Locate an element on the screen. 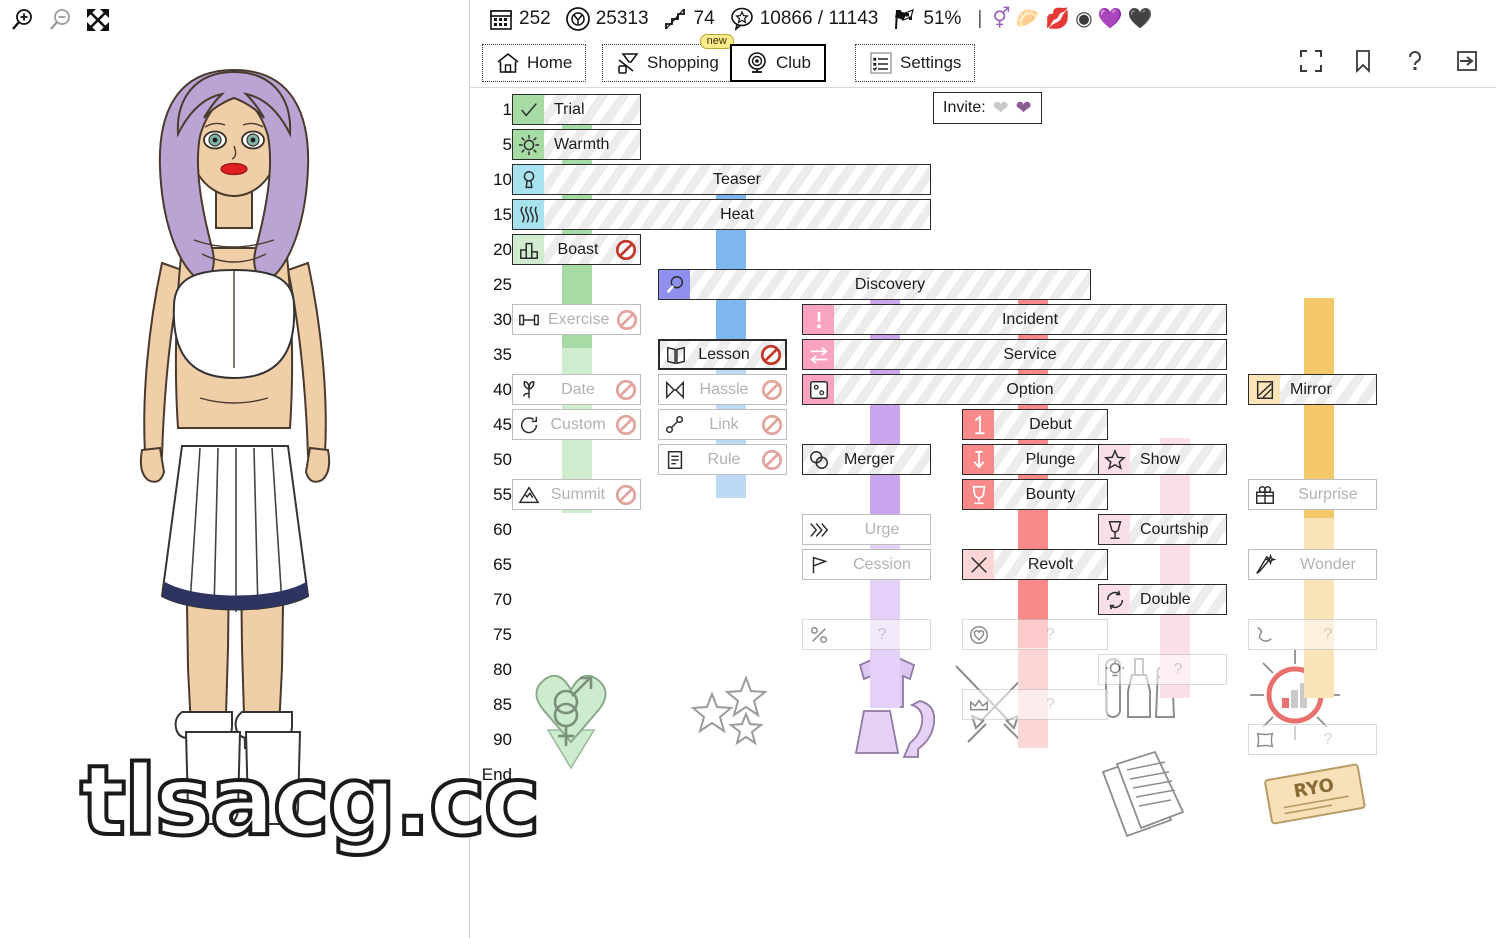 This screenshot has height=938, width=1496. exclamation-icon is located at coordinates (818, 319).